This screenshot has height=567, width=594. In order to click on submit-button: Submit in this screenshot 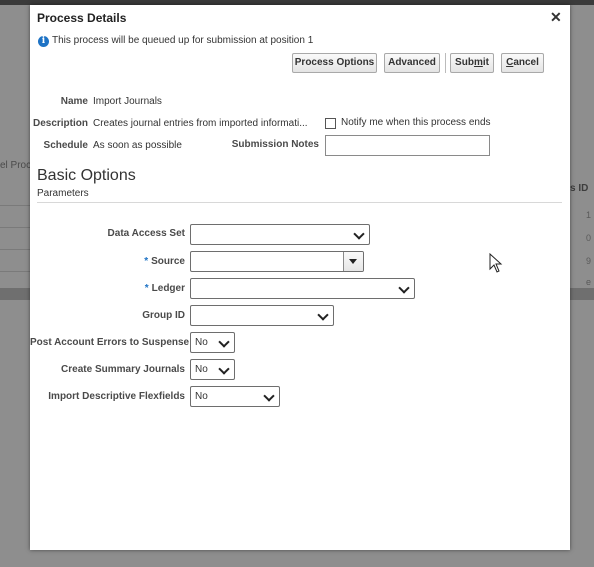, I will do `click(472, 63)`.